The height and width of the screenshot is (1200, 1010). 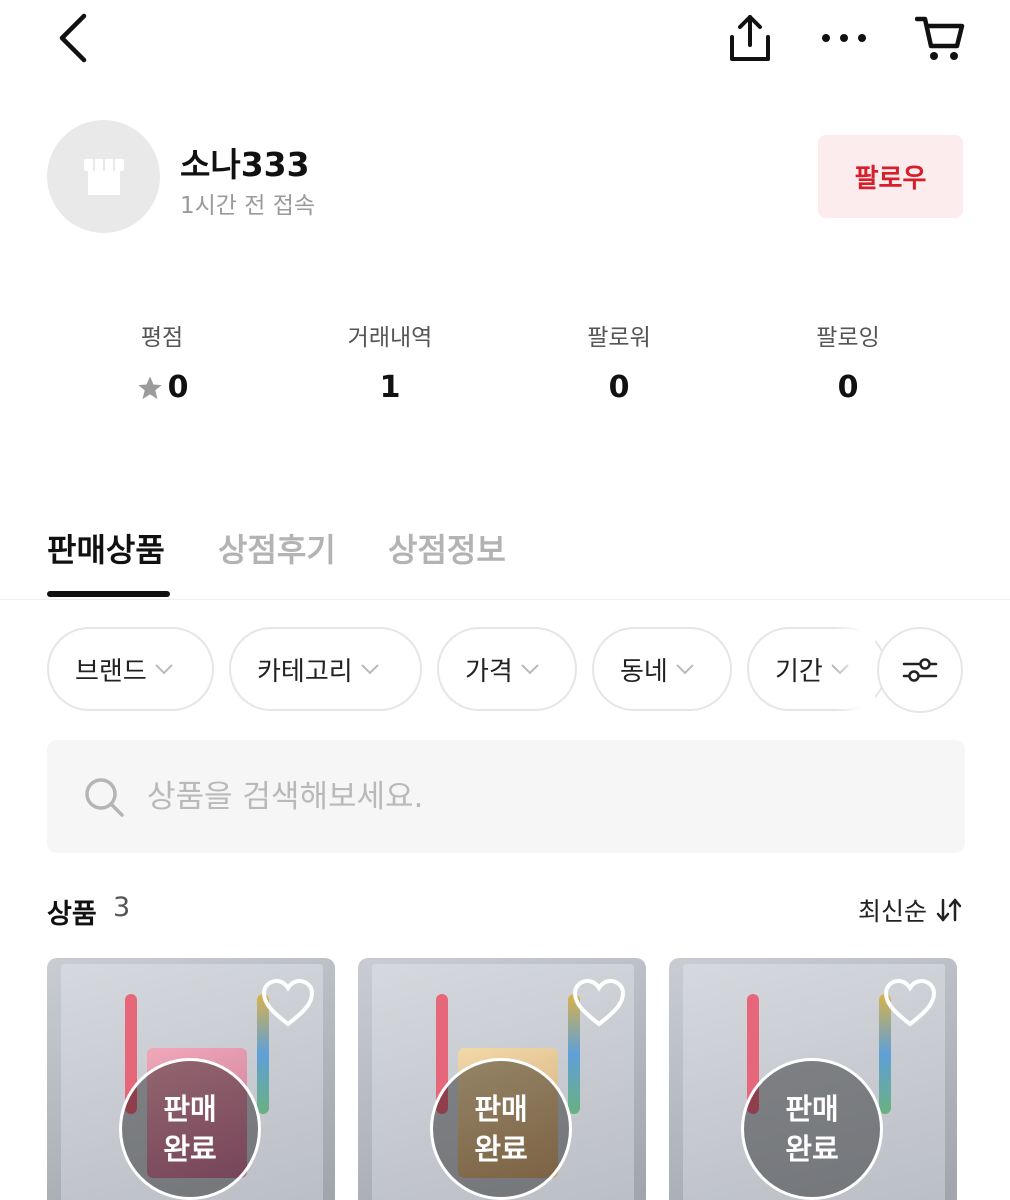 What do you see at coordinates (72, 914) in the screenshot?
I see `products-title: 상품` at bounding box center [72, 914].